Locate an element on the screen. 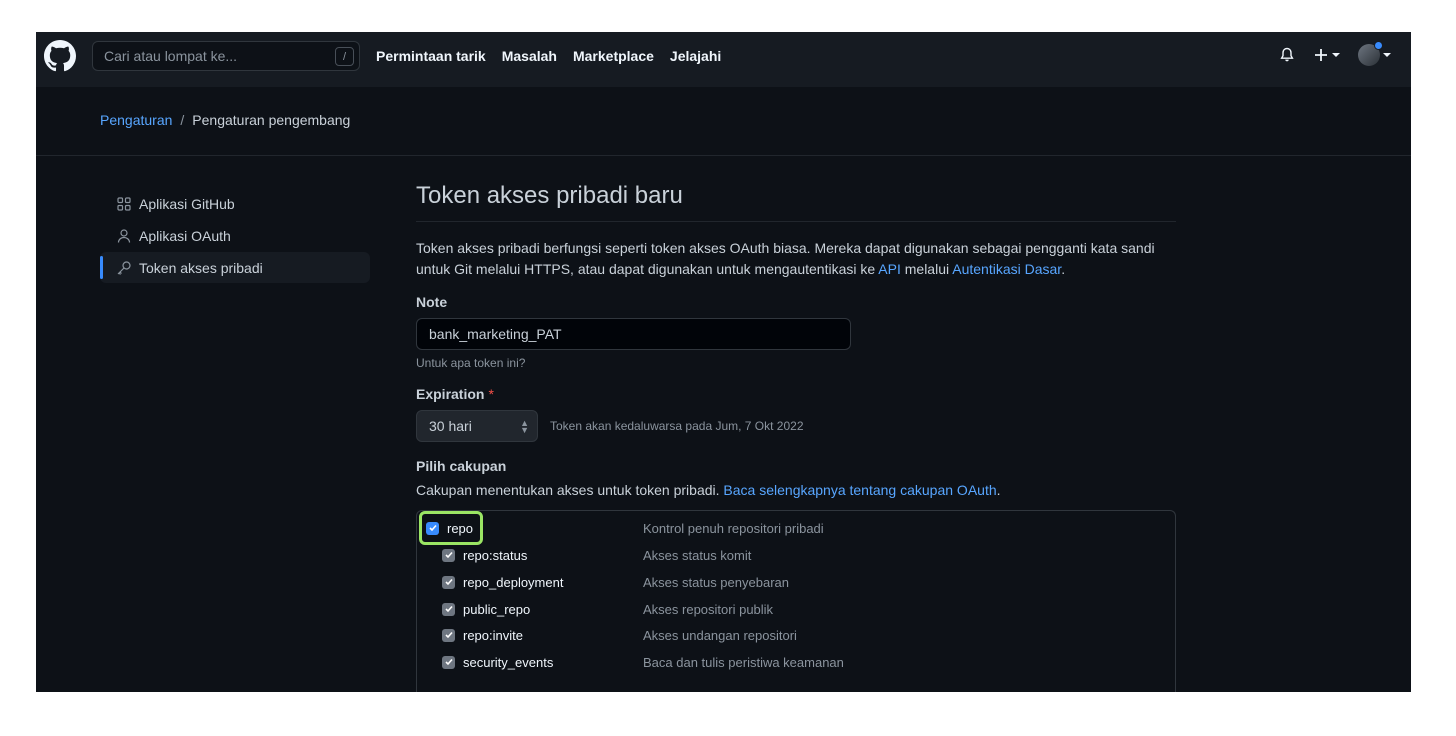 The width and height of the screenshot is (1456, 736). checkbox-repo-status is located at coordinates (448, 555).